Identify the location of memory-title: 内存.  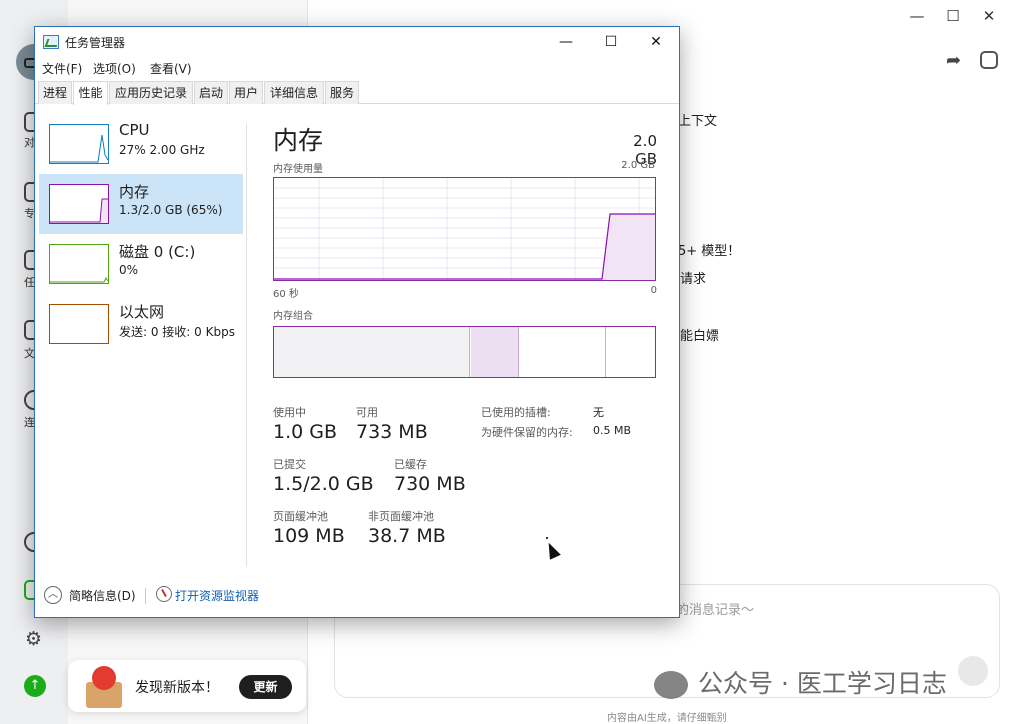
(298, 140).